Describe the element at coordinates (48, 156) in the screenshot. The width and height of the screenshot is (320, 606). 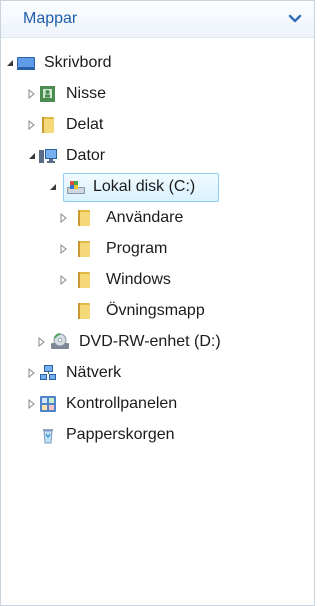
I see `computer-icon` at that location.